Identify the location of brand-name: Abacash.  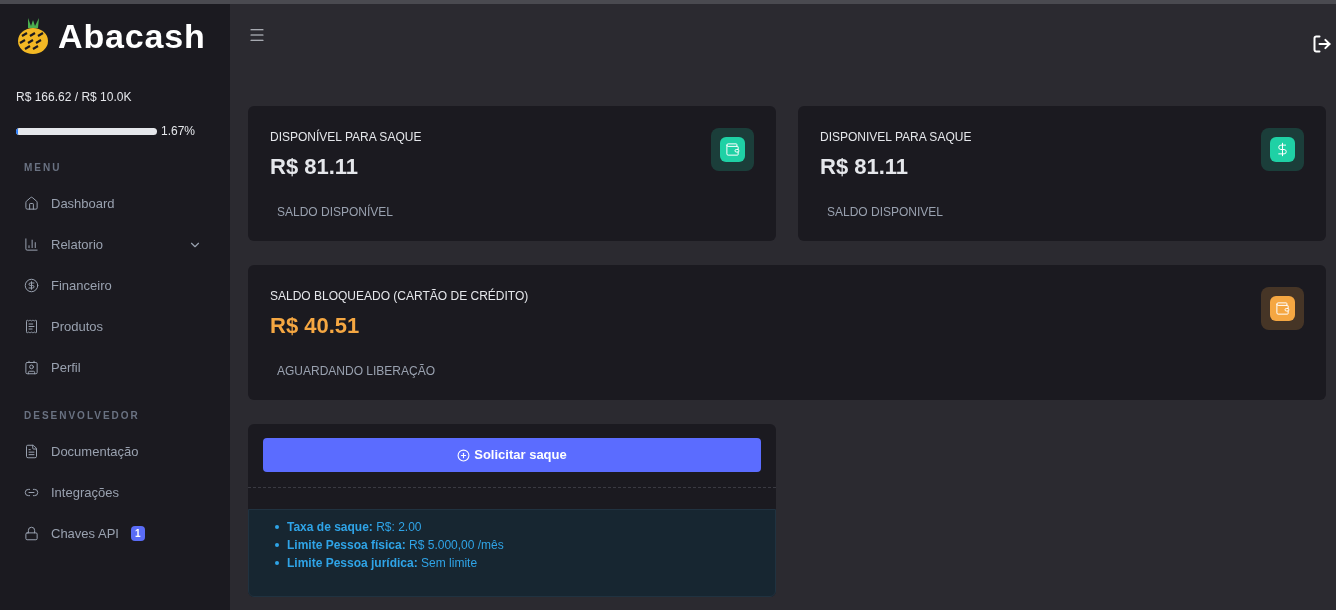
(132, 36).